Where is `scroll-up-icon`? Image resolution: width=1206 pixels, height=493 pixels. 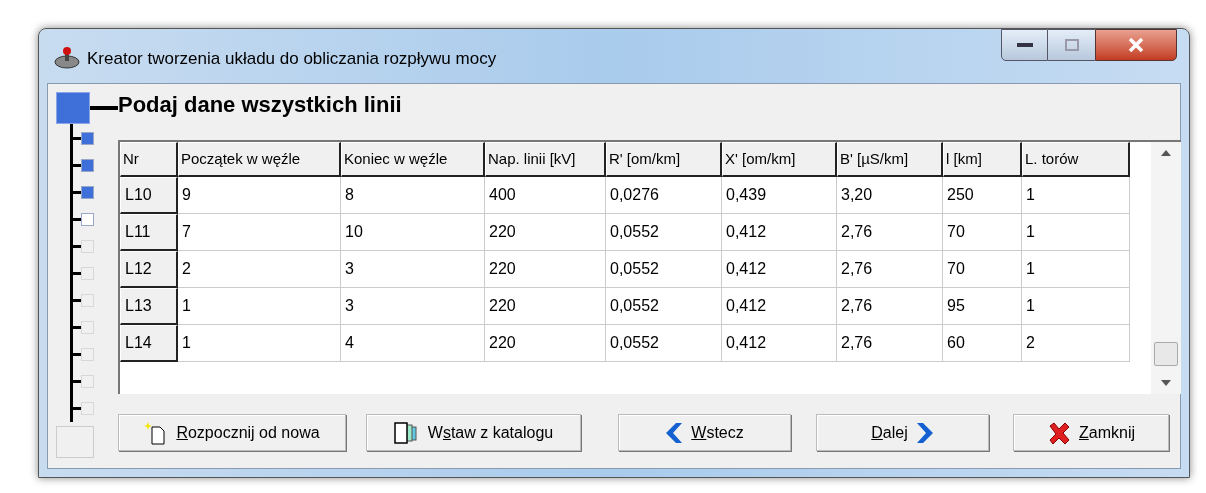 scroll-up-icon is located at coordinates (1166, 153).